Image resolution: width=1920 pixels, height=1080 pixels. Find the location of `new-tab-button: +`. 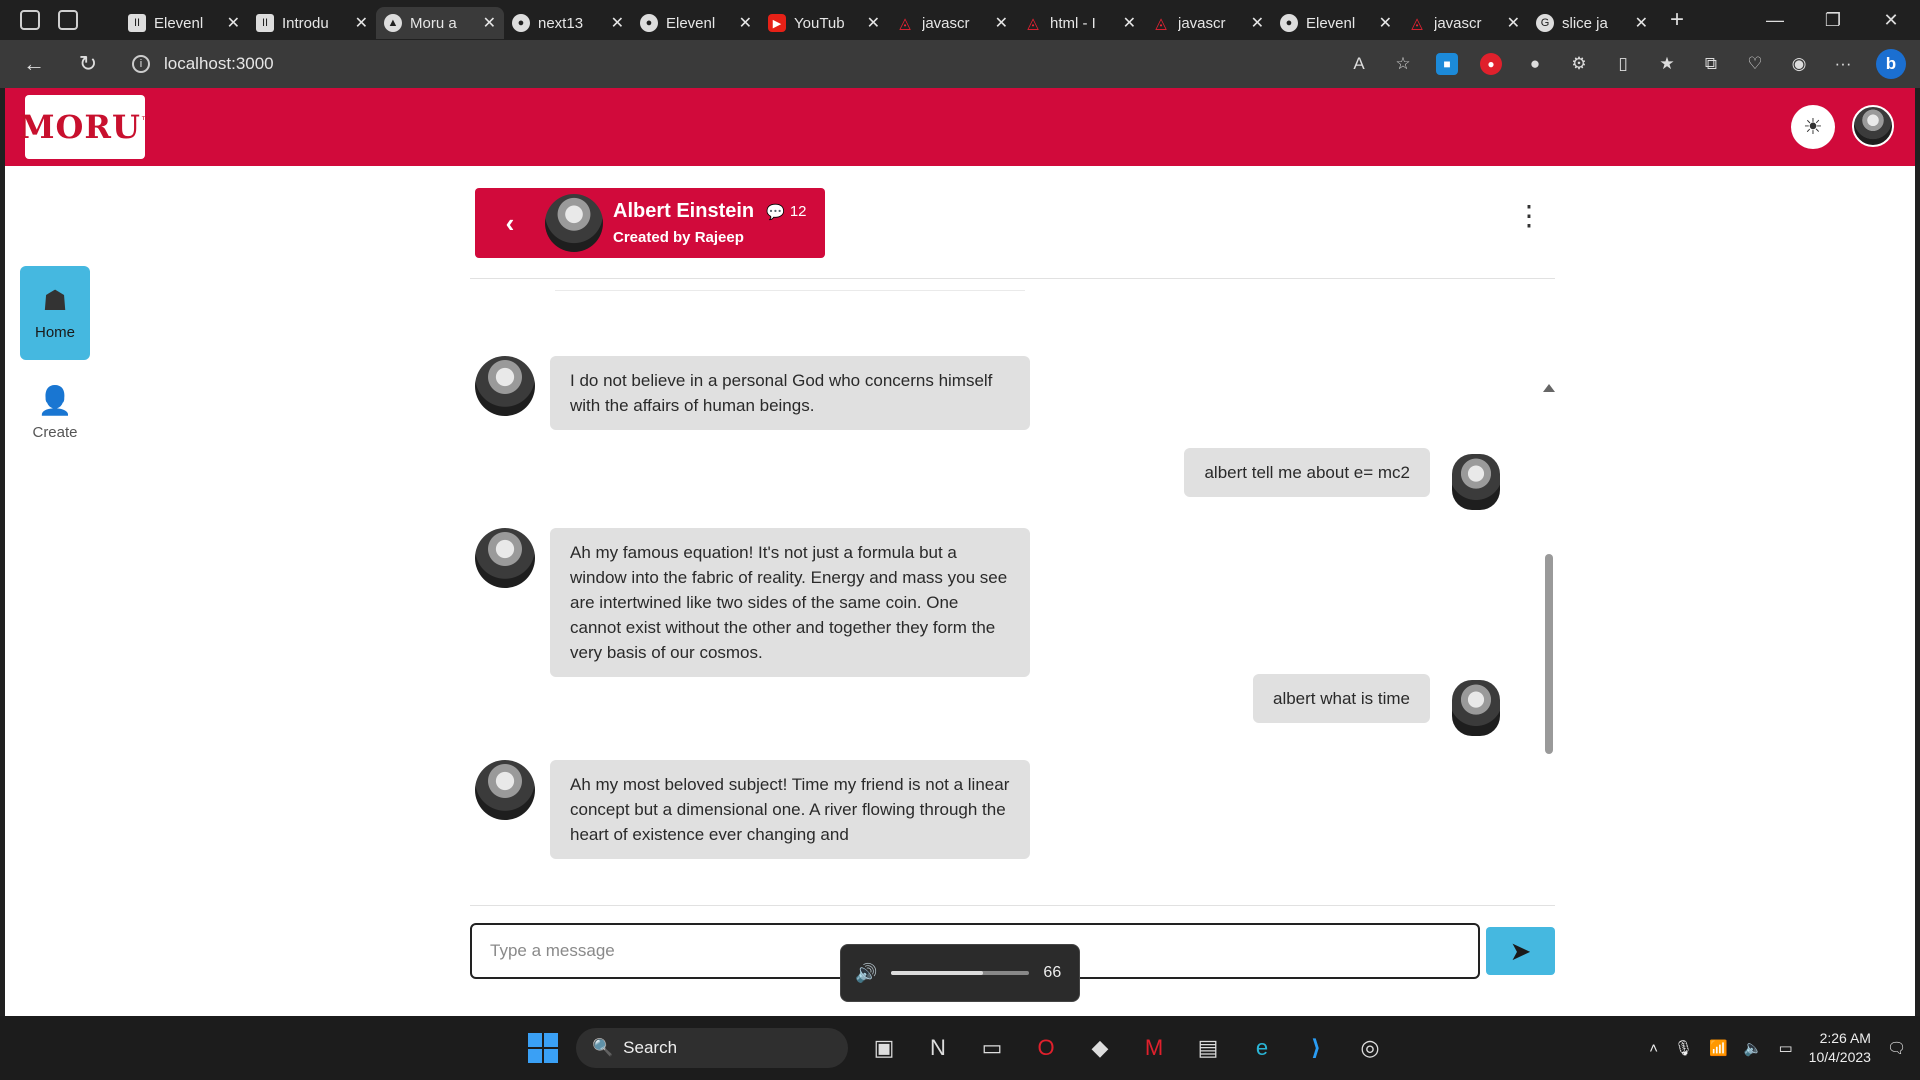

new-tab-button: + is located at coordinates (1677, 20).